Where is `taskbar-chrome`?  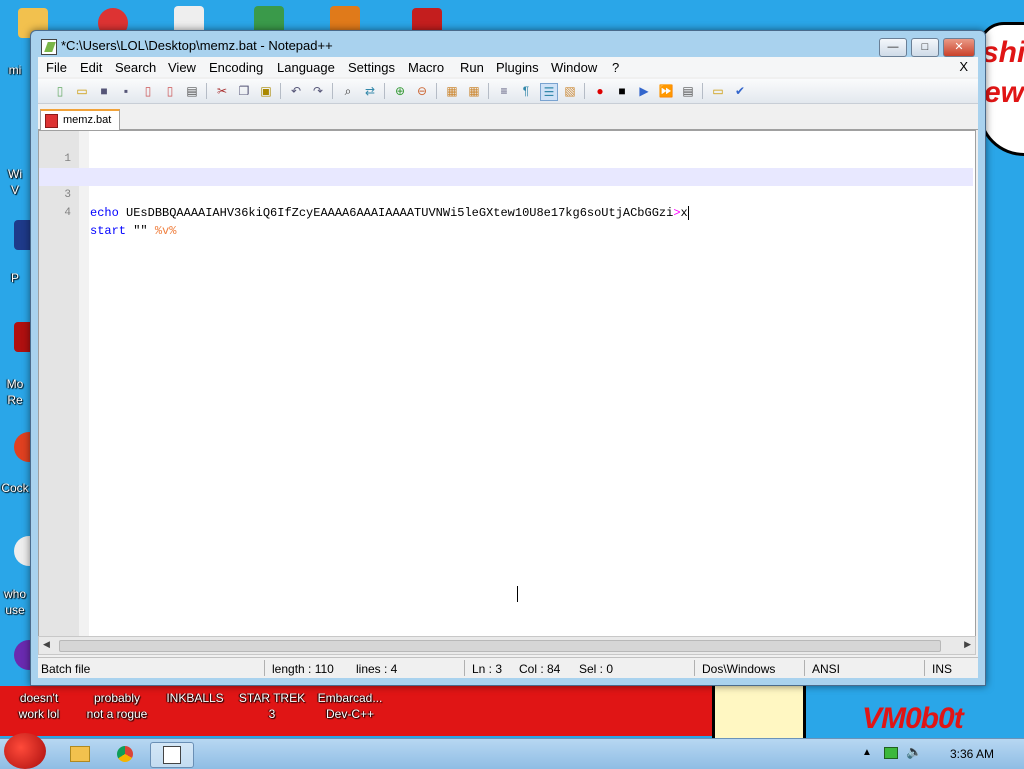
taskbar-chrome is located at coordinates (125, 754).